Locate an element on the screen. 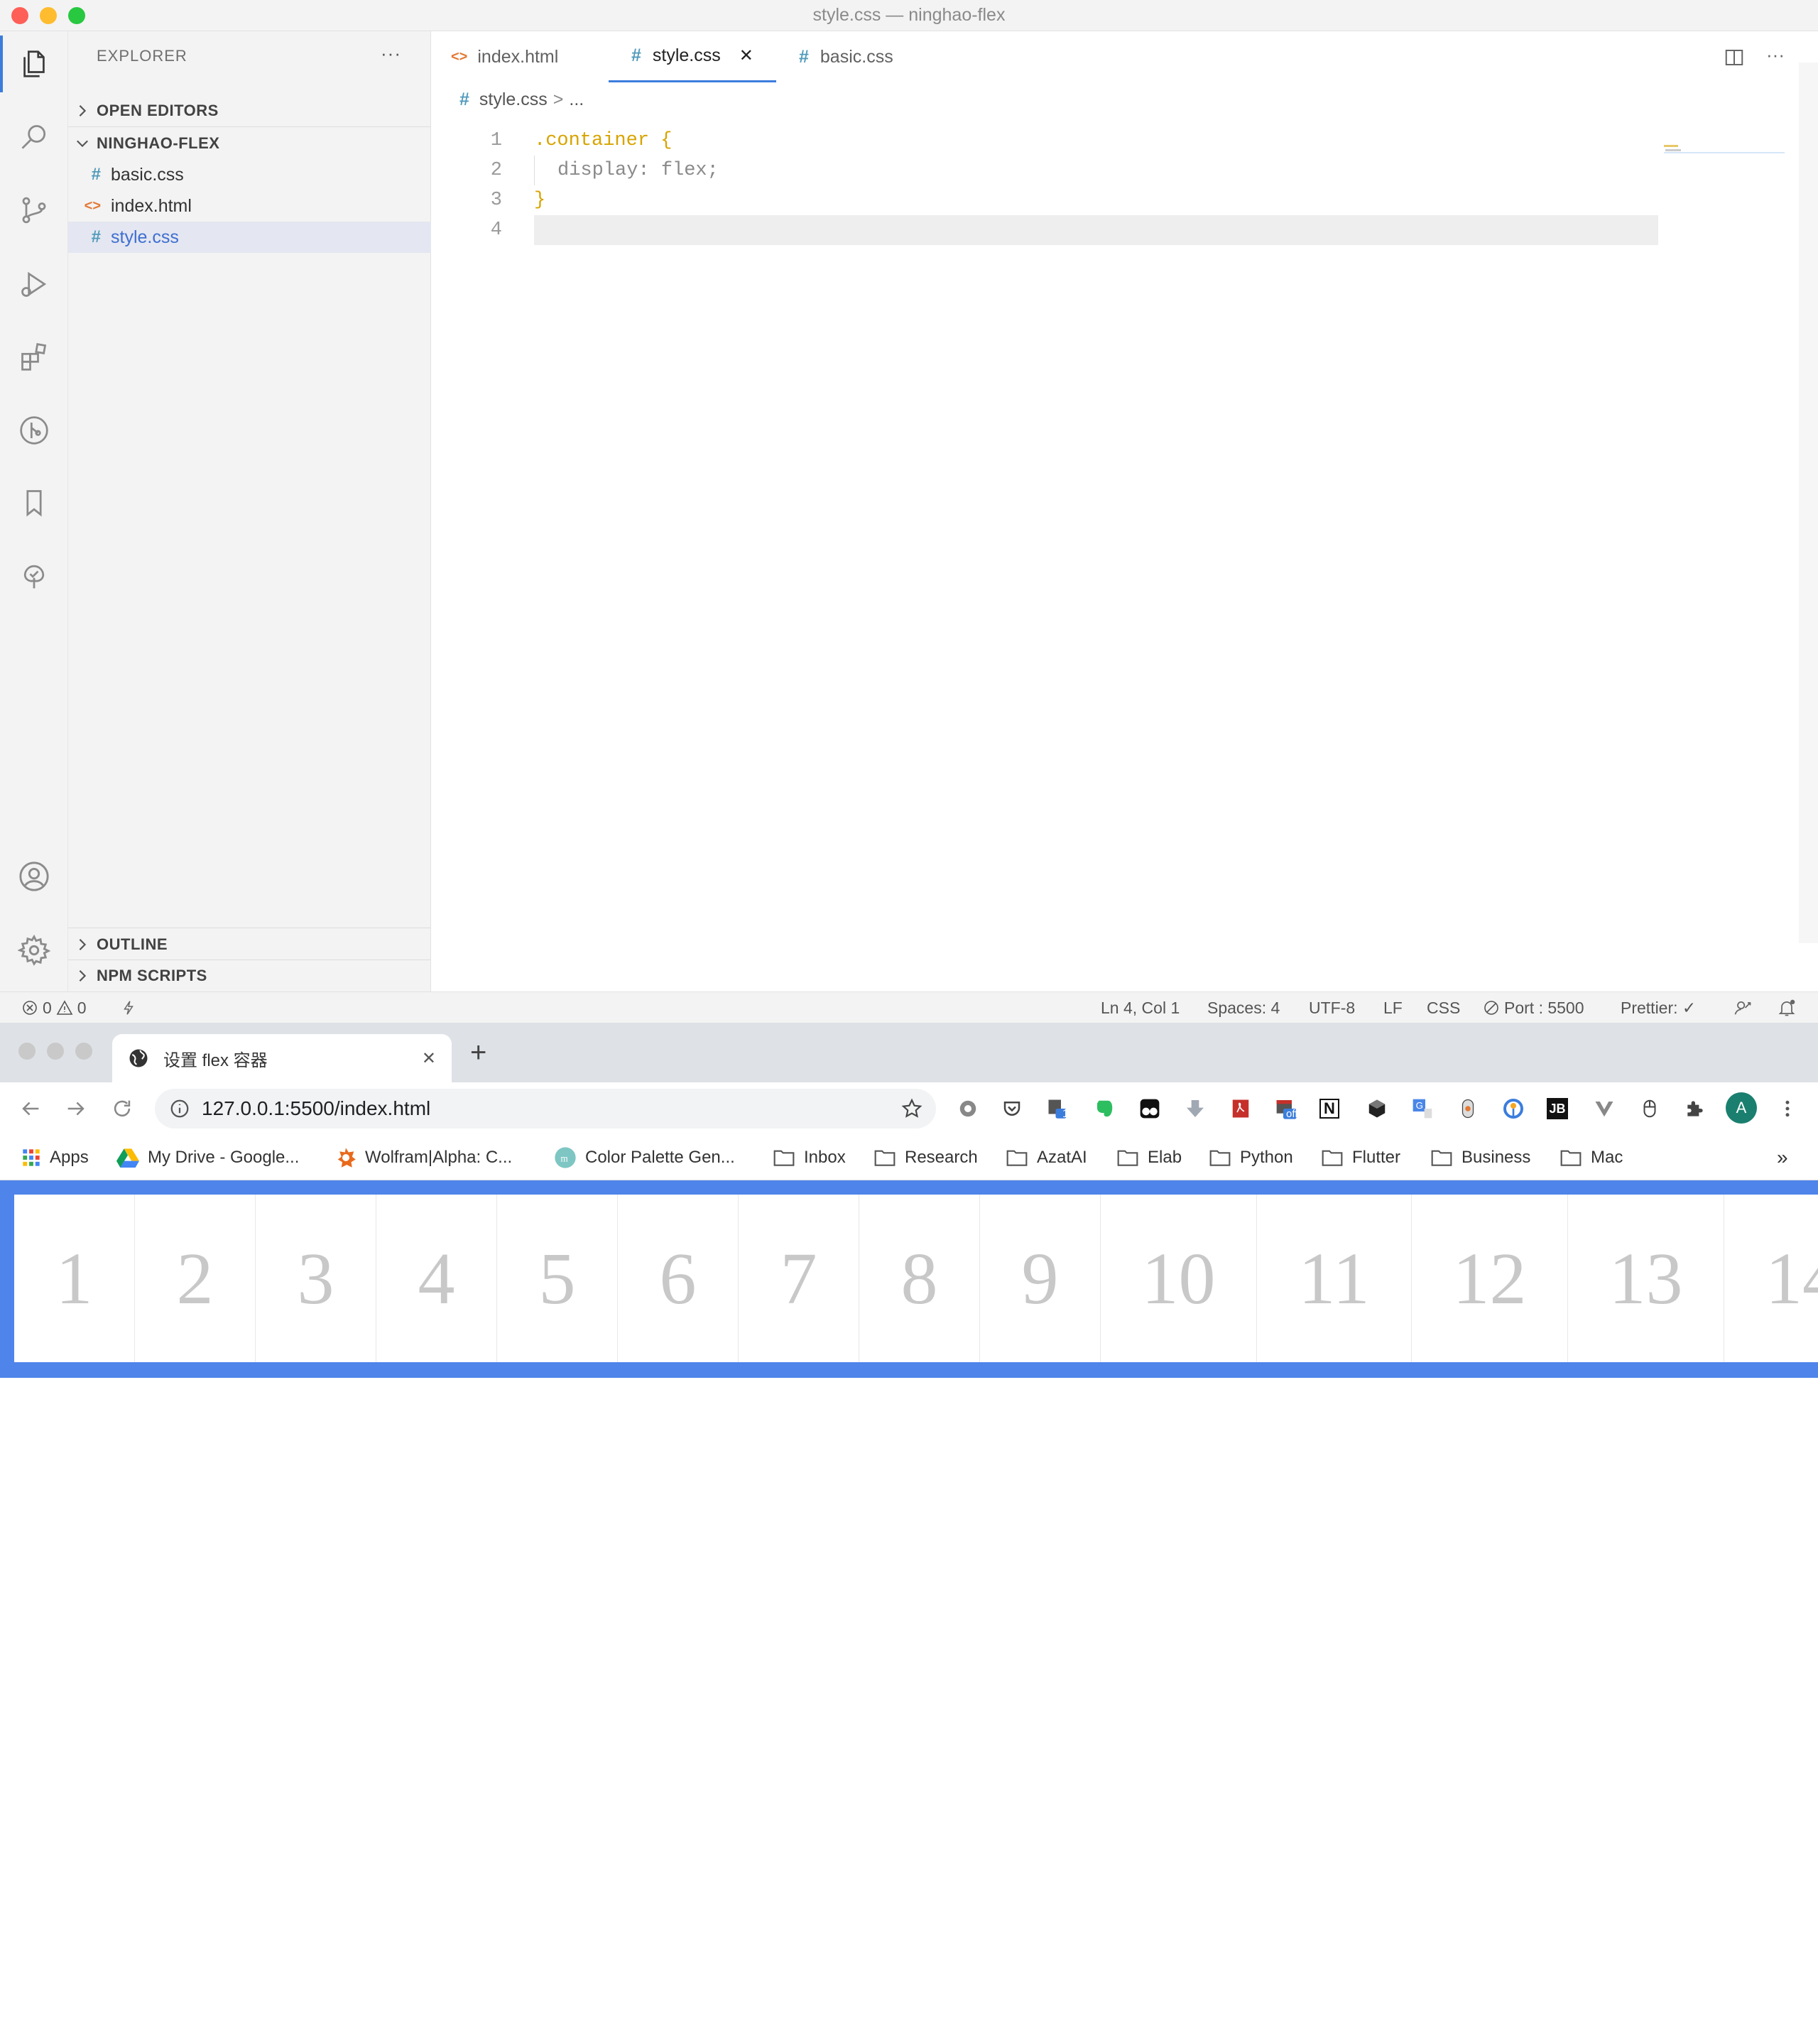 The height and width of the screenshot is (2044, 1818). tab-style-css: # style.css ✕ is located at coordinates (693, 56).